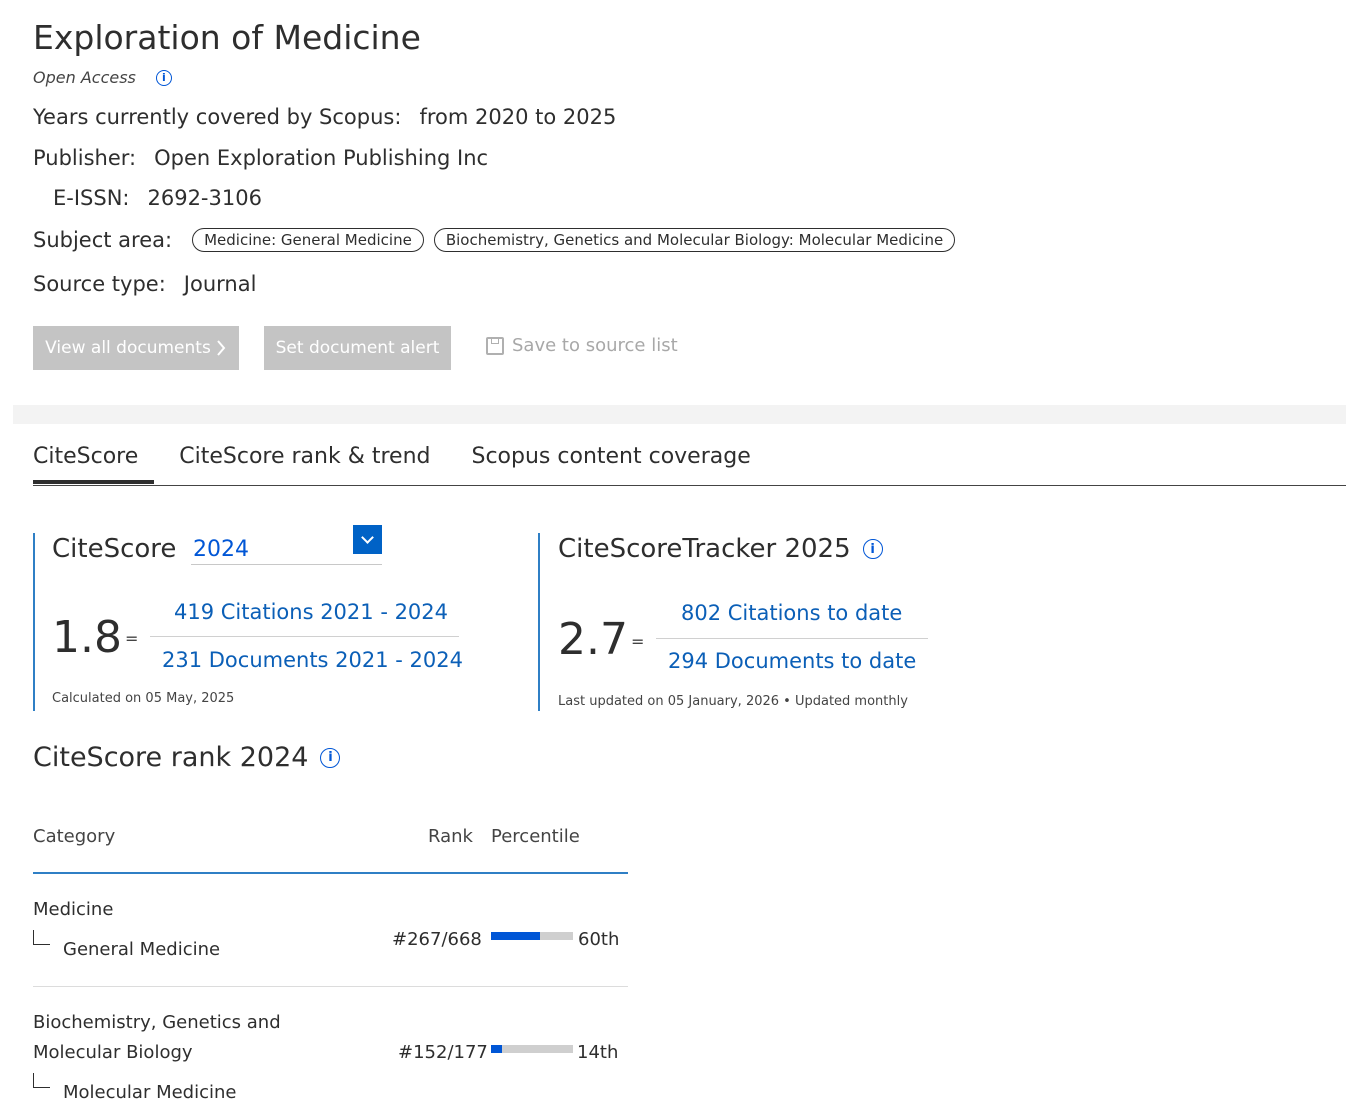 The height and width of the screenshot is (1103, 1346). Describe the element at coordinates (450, 836) in the screenshot. I see `header-rank: Rank` at that location.